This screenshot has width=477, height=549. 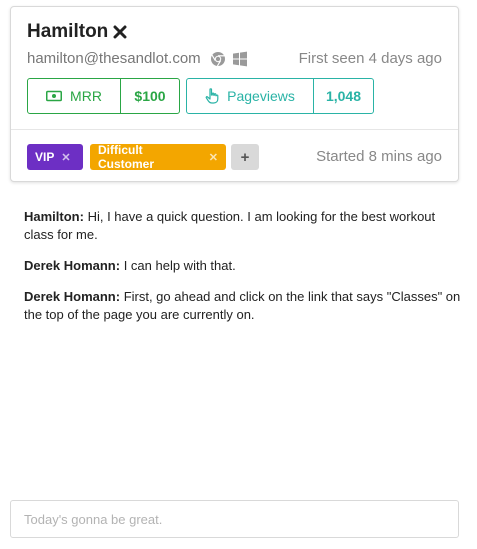 I want to click on pageviews-stat: Pageviews 1,048, so click(x=280, y=96).